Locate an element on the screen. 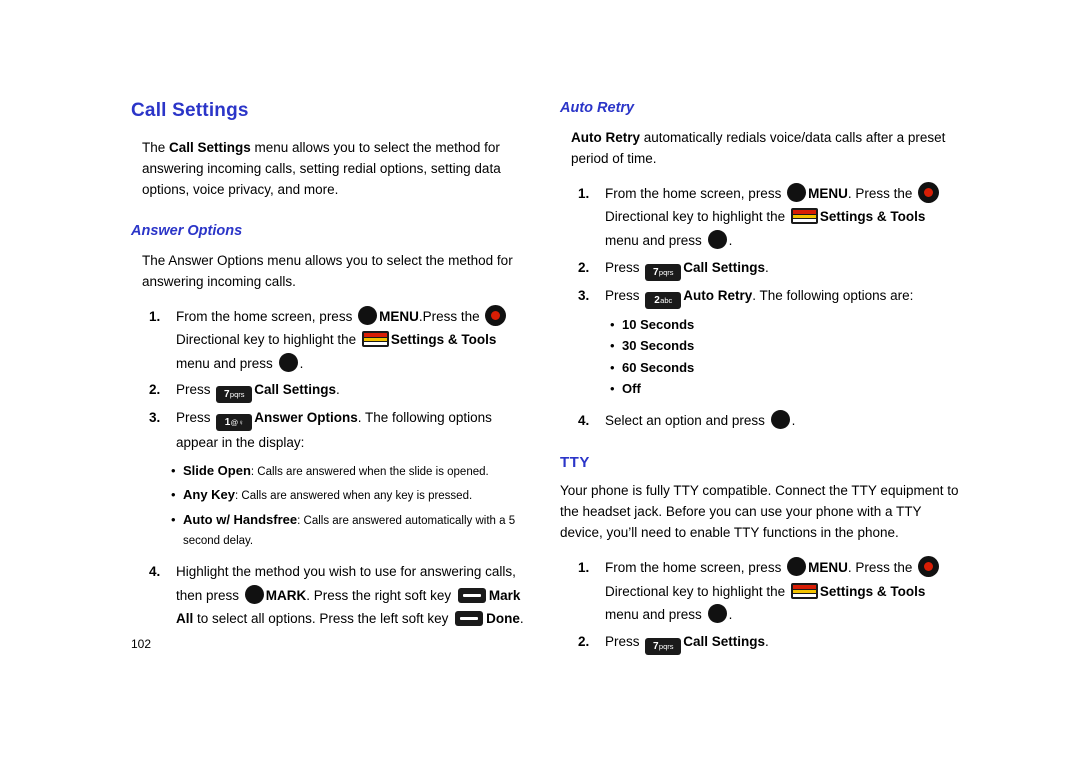  bullet-label: Off is located at coordinates (631, 389).